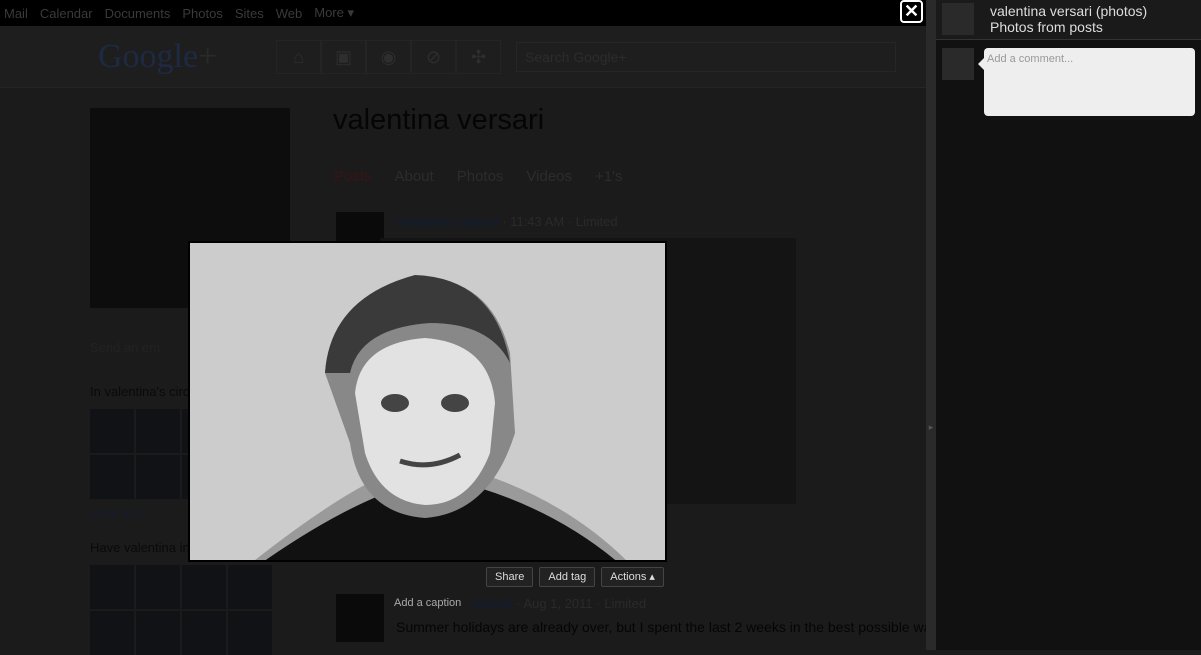 The image size is (1201, 655). I want to click on topbar-documents: Documents, so click(138, 13).